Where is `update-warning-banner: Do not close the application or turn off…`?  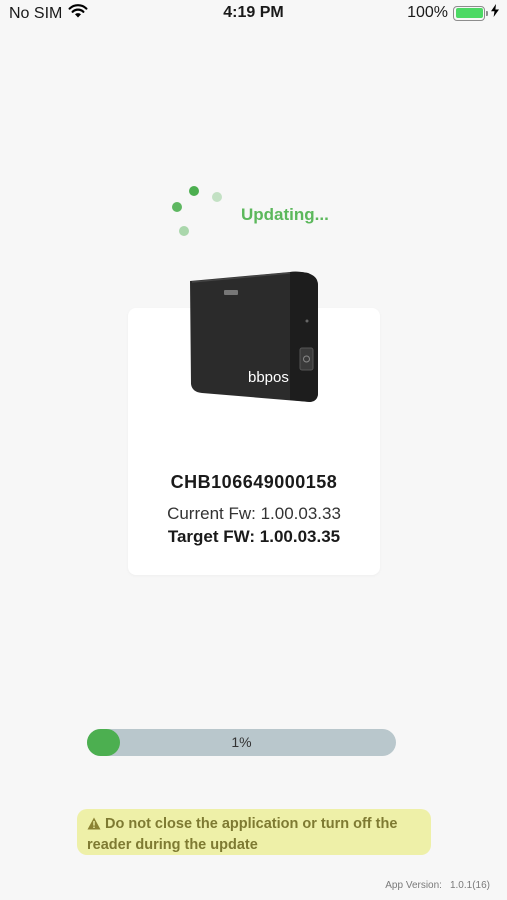
update-warning-banner: Do not close the application or turn off… is located at coordinates (254, 832).